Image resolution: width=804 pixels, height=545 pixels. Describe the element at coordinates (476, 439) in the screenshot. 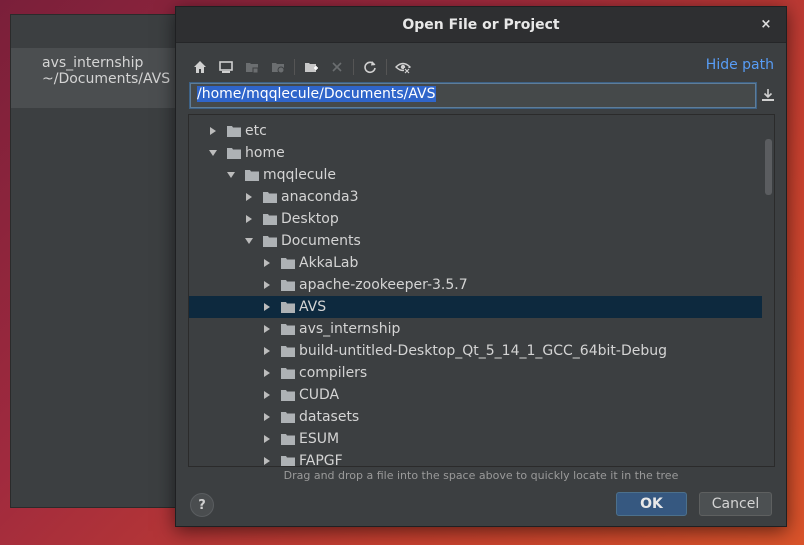

I see `tree-row: ESUM` at that location.